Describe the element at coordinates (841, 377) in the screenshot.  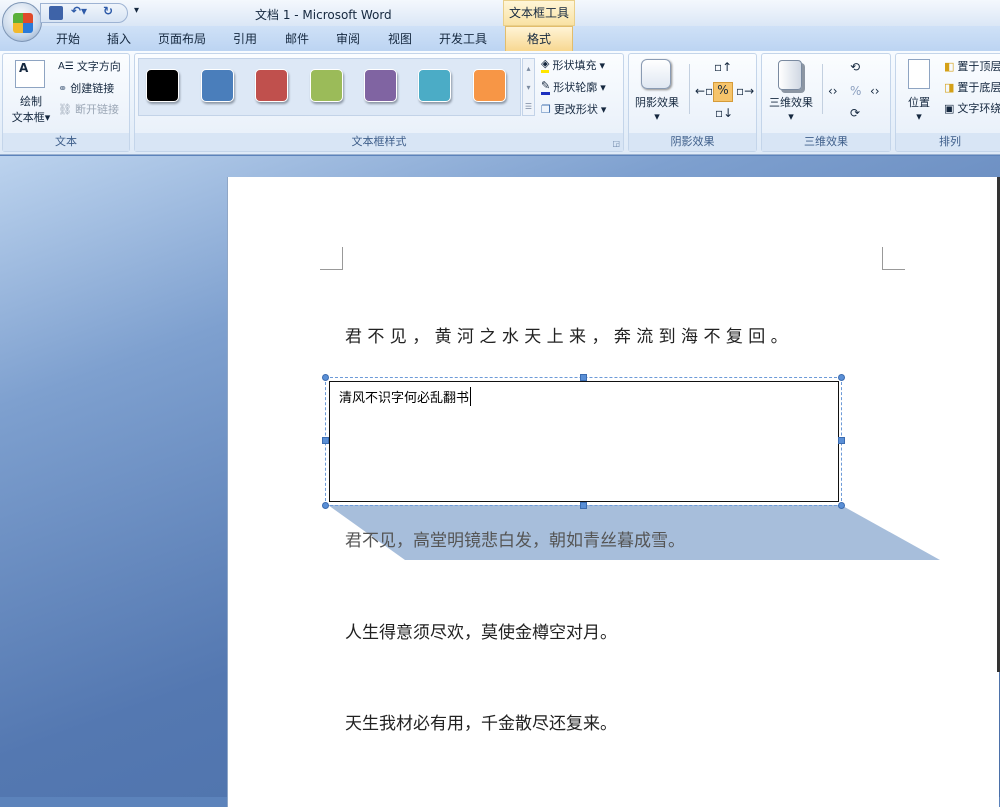
I see `resize-handle-tr` at that location.